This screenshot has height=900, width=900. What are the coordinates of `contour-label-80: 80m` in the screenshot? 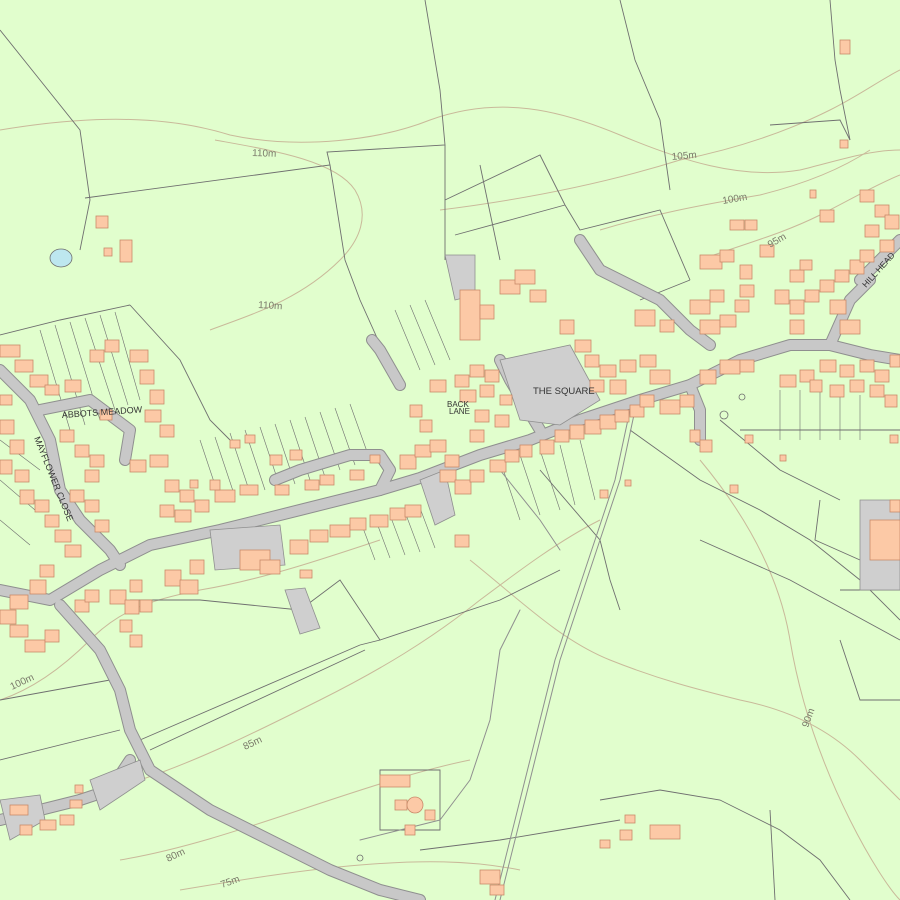 It's located at (176, 856).